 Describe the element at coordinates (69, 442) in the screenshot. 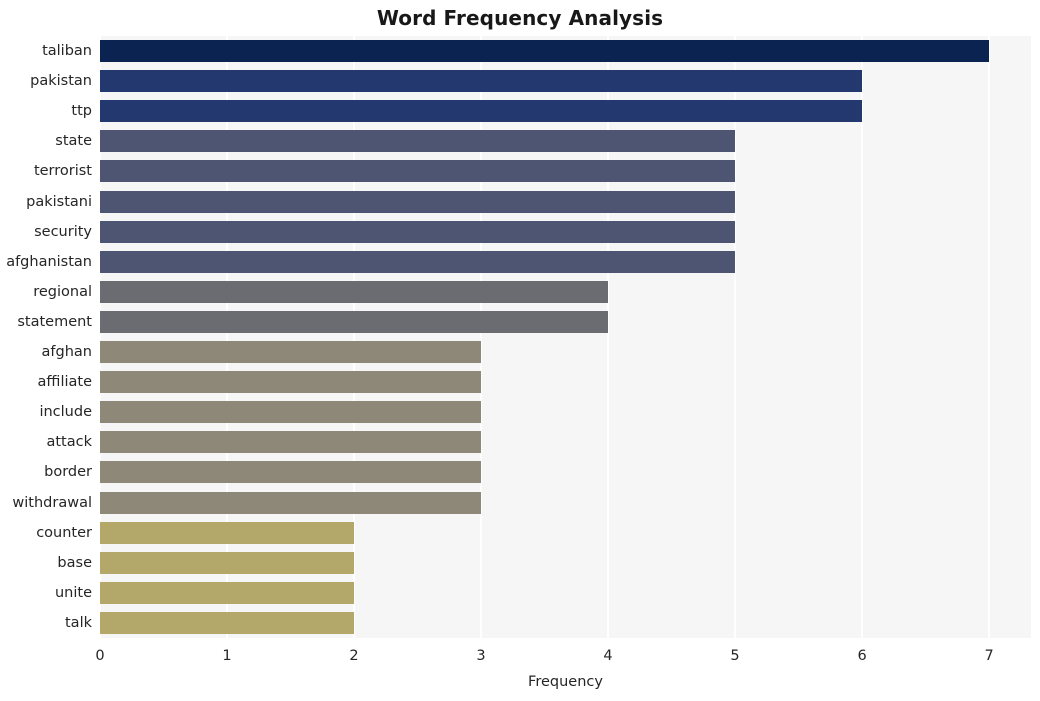

I see `y-tick-label: attack` at that location.